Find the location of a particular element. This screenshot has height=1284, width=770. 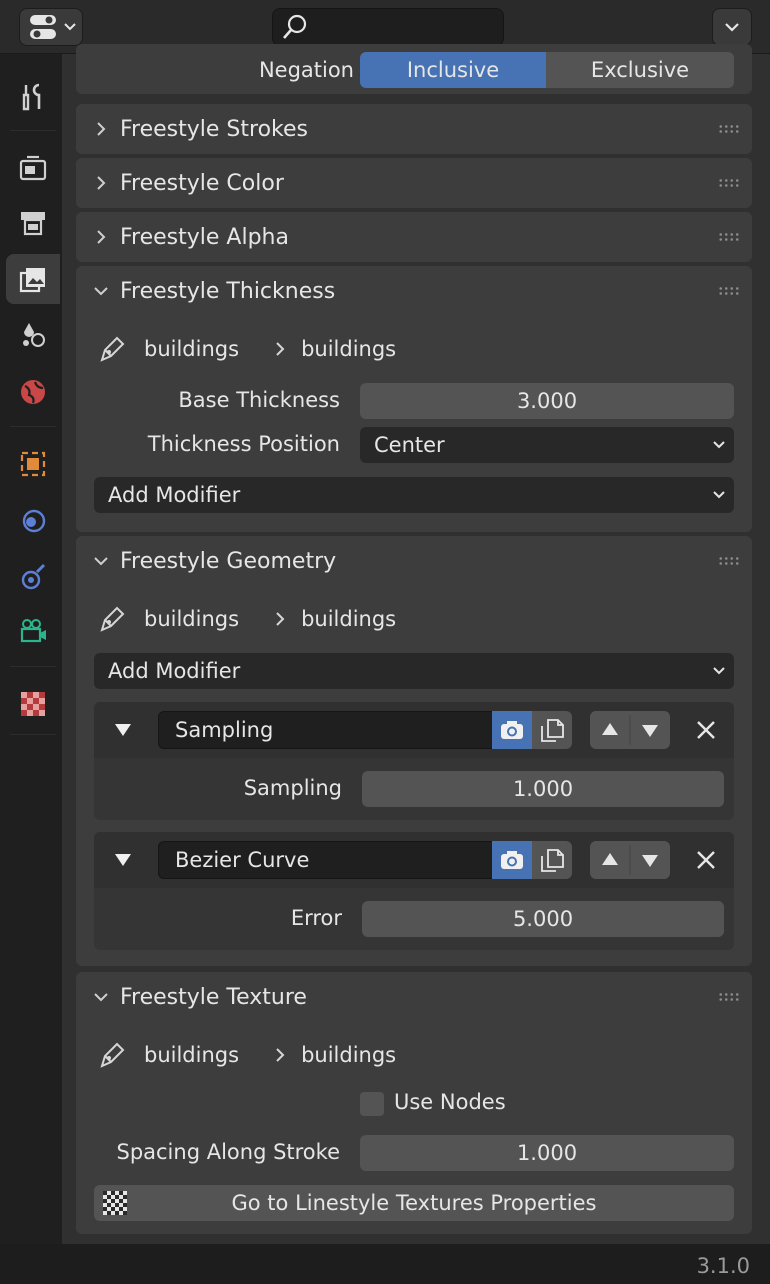

panel-title: Freestyle Thickness is located at coordinates (414, 291).